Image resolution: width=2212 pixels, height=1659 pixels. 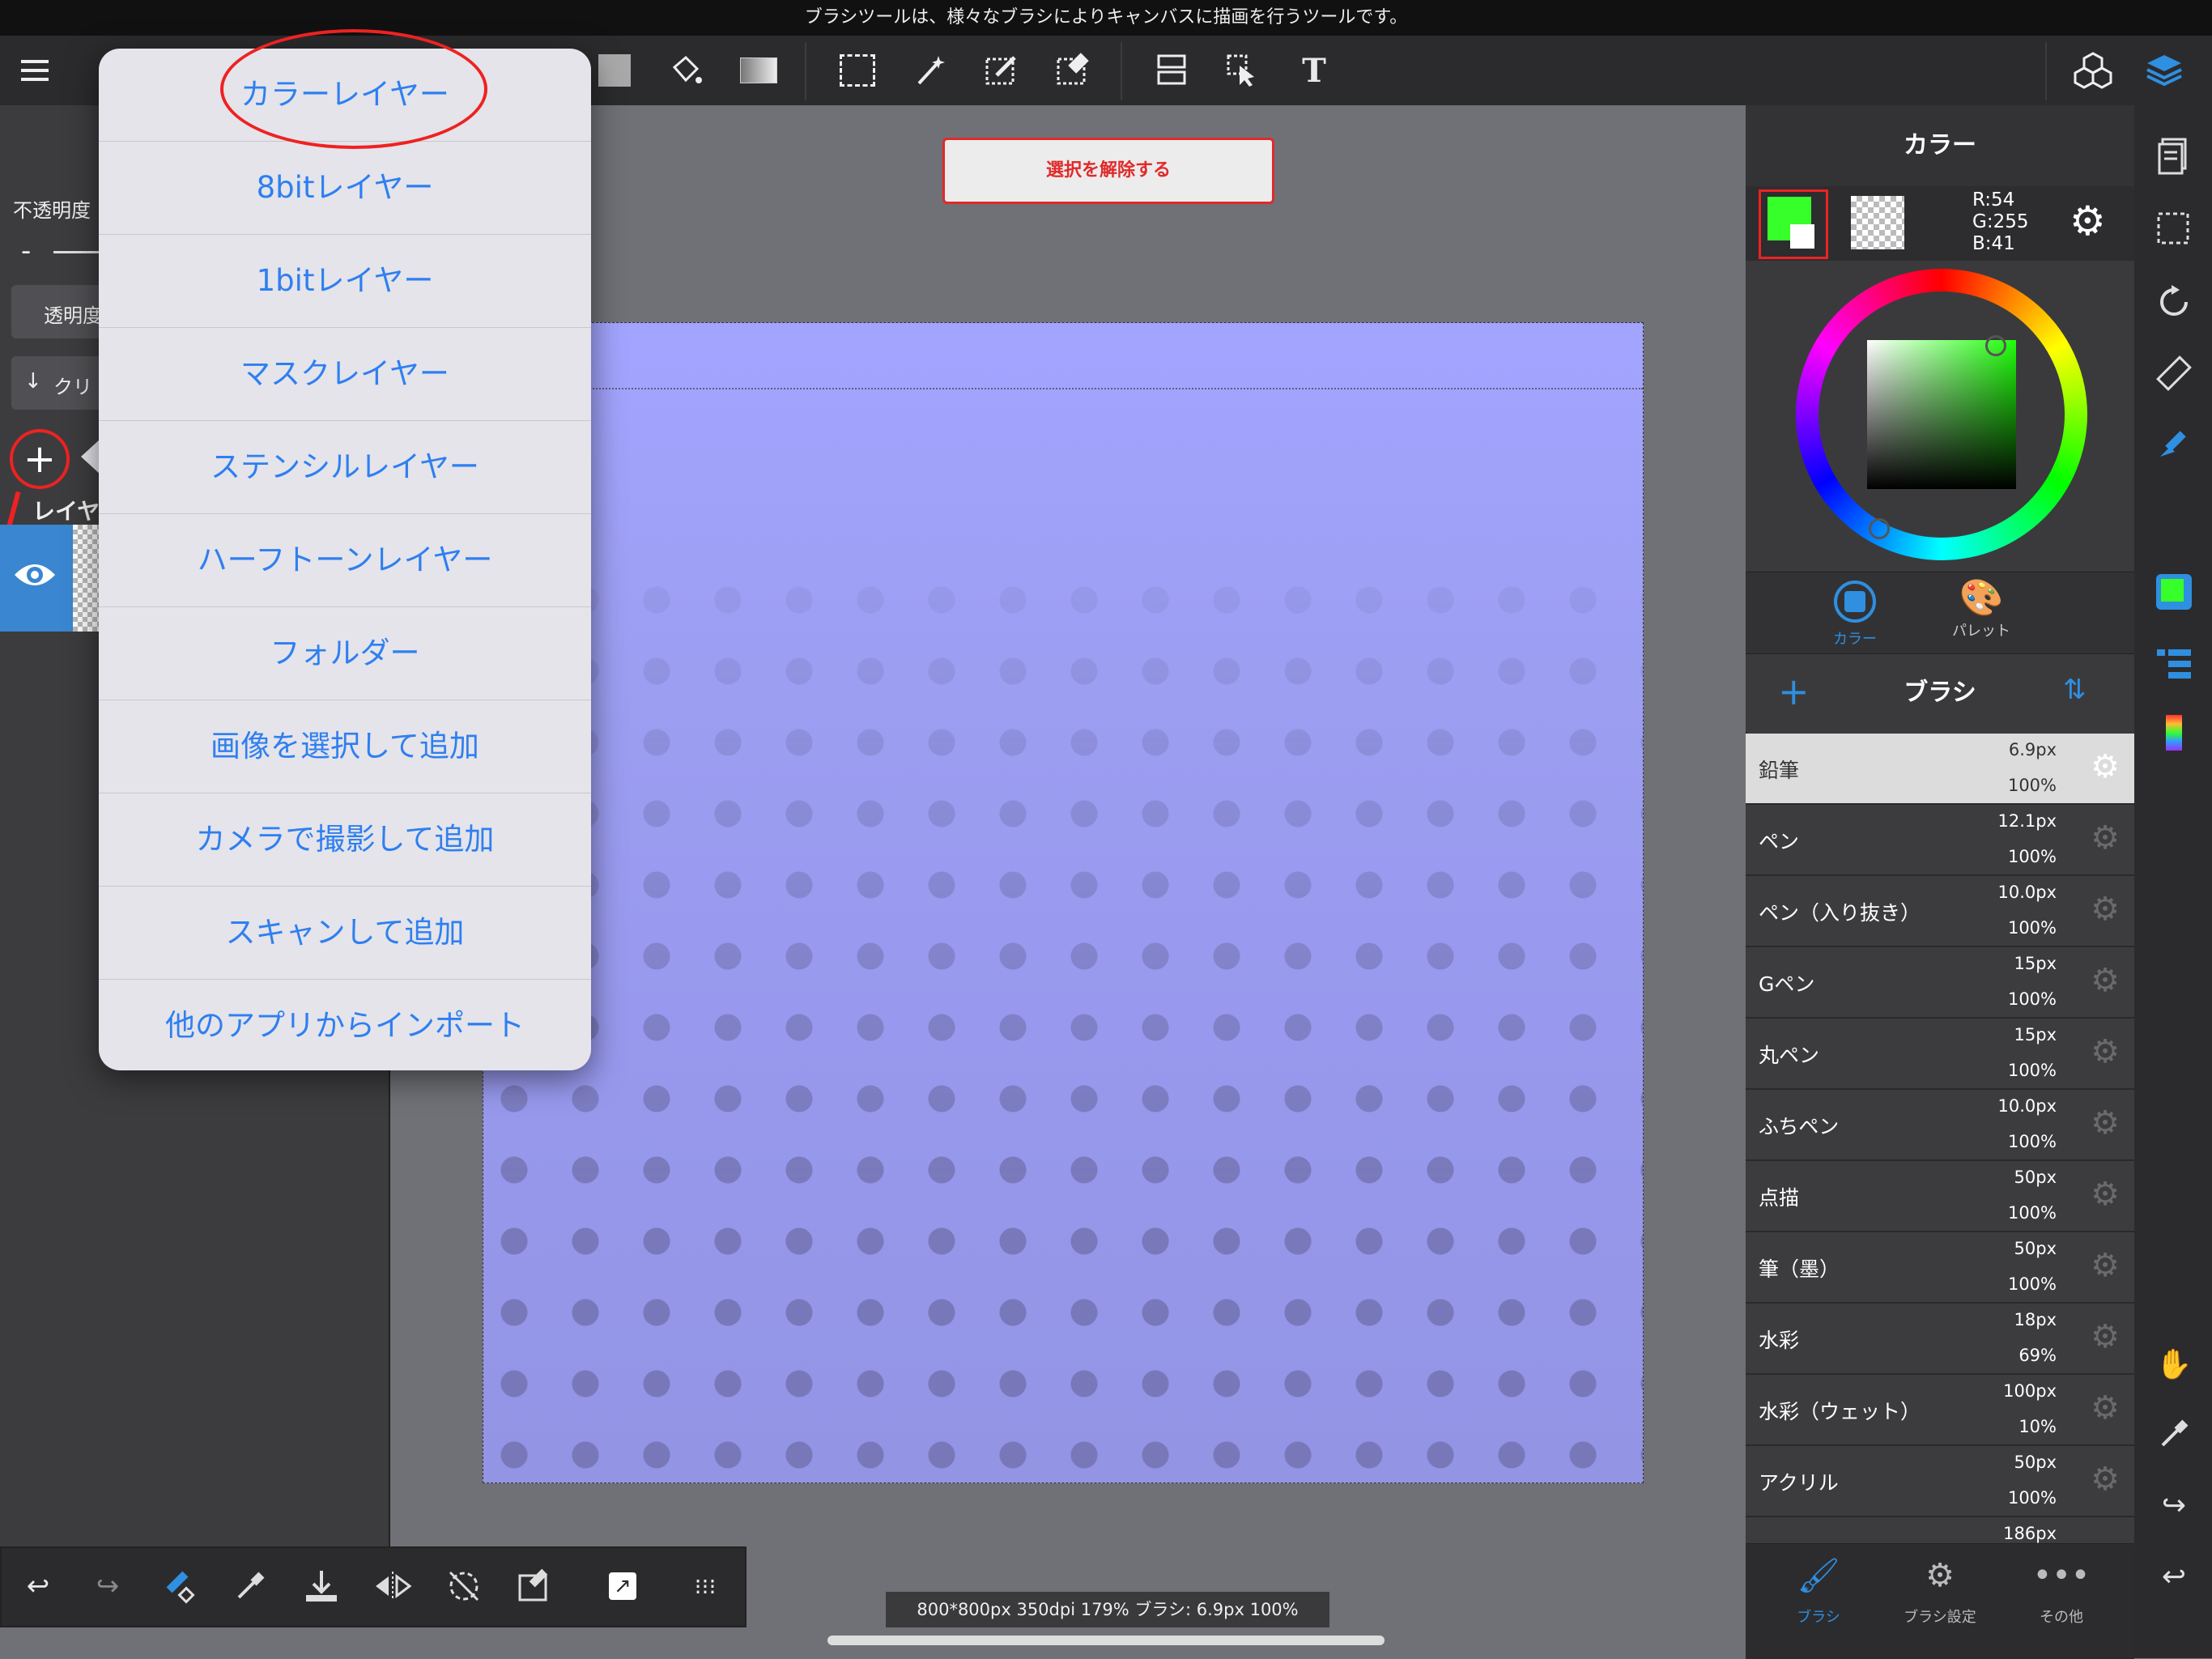 What do you see at coordinates (1940, 911) in the screenshot?
I see `brush-row-pen-taper: ペン（入り抜き） 10.0px 100% ⚙` at bounding box center [1940, 911].